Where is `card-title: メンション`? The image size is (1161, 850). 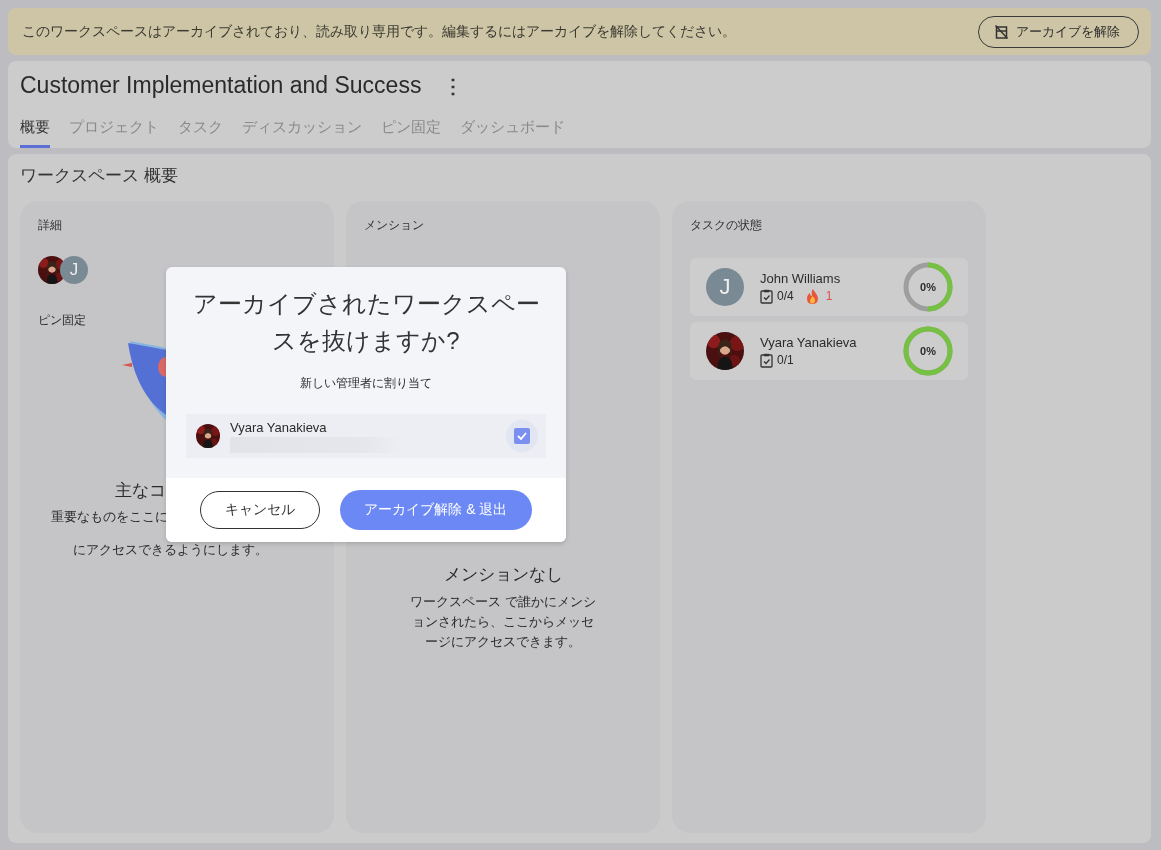 card-title: メンション is located at coordinates (394, 225).